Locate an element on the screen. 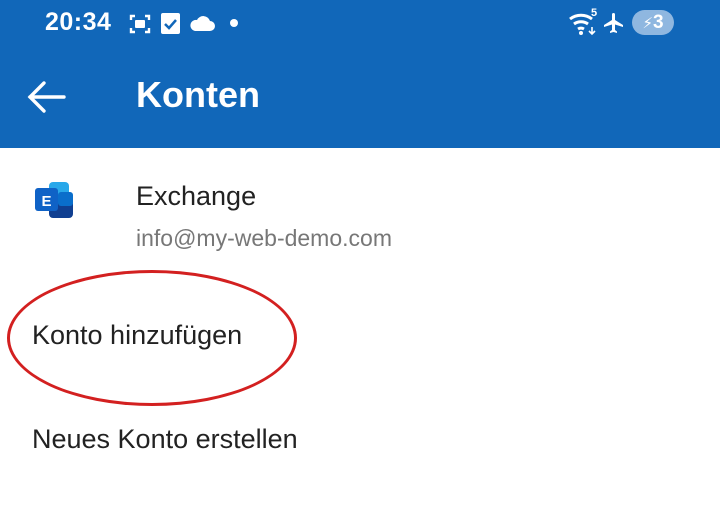 This screenshot has height=512, width=720. page-title: Konten is located at coordinates (198, 94).